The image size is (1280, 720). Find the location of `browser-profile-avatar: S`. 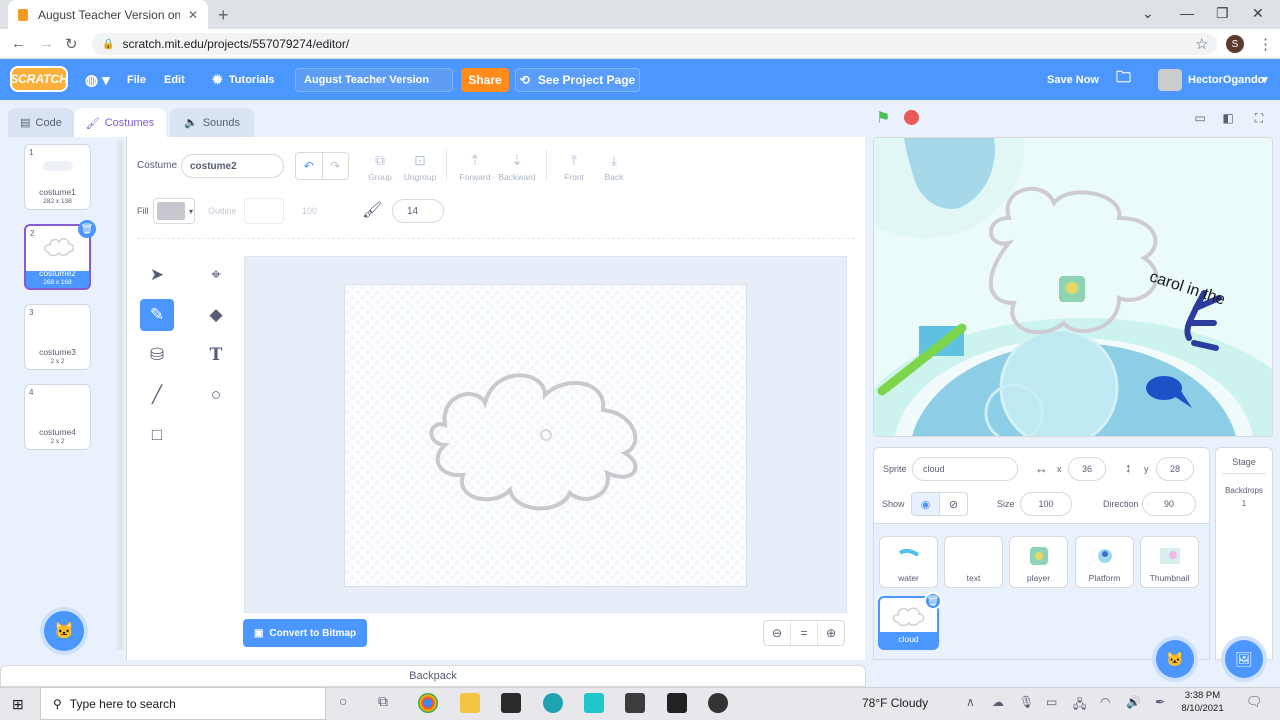

browser-profile-avatar: S is located at coordinates (1235, 44).